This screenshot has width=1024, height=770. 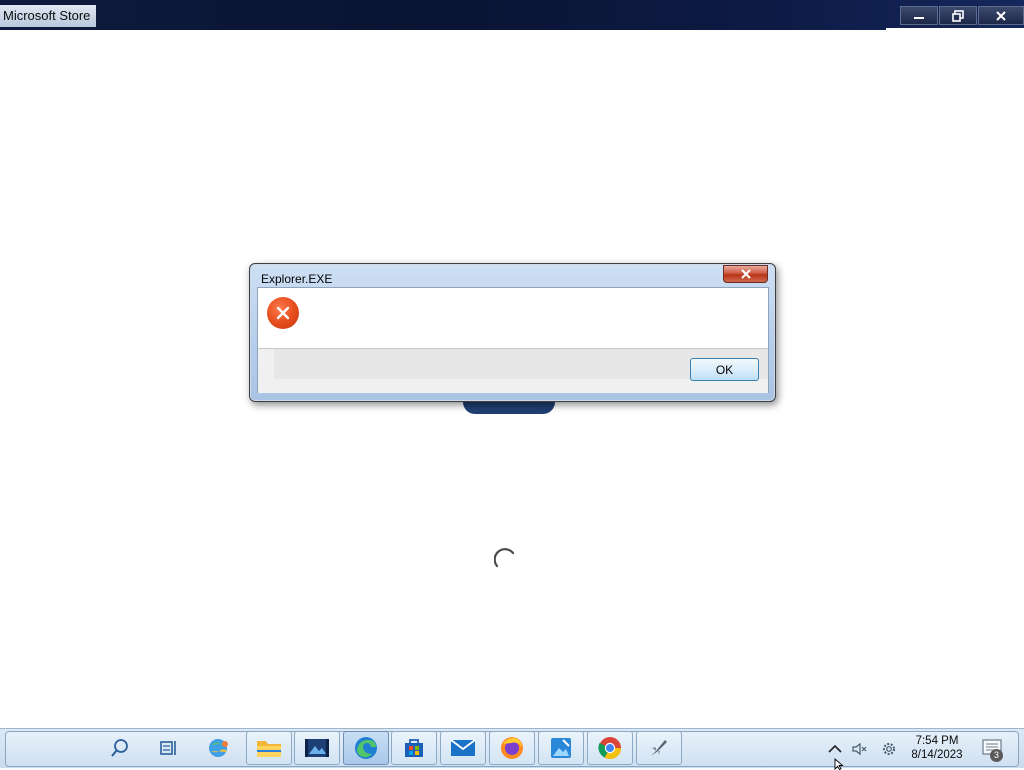 I want to click on clock-date: 8/14/2023, so click(x=937, y=755).